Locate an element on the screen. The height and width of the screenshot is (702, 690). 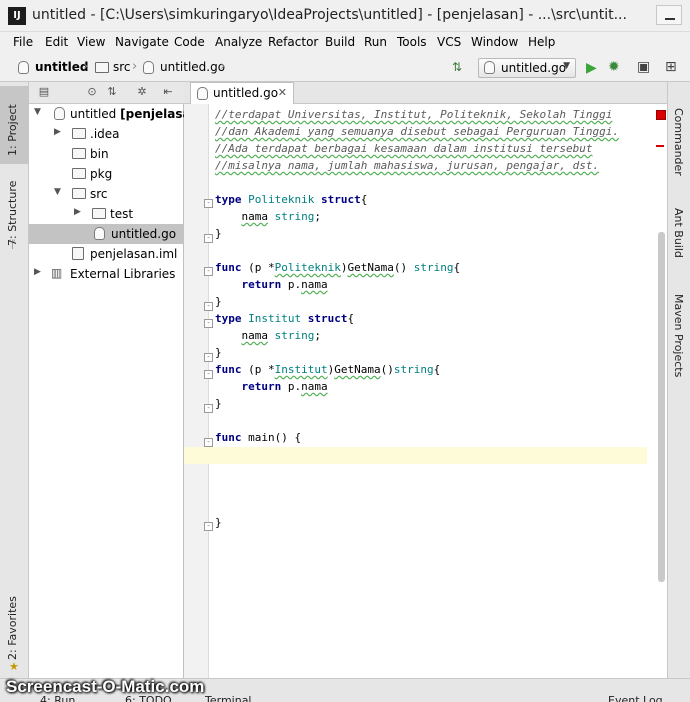
minimize-button is located at coordinates (669, 15).